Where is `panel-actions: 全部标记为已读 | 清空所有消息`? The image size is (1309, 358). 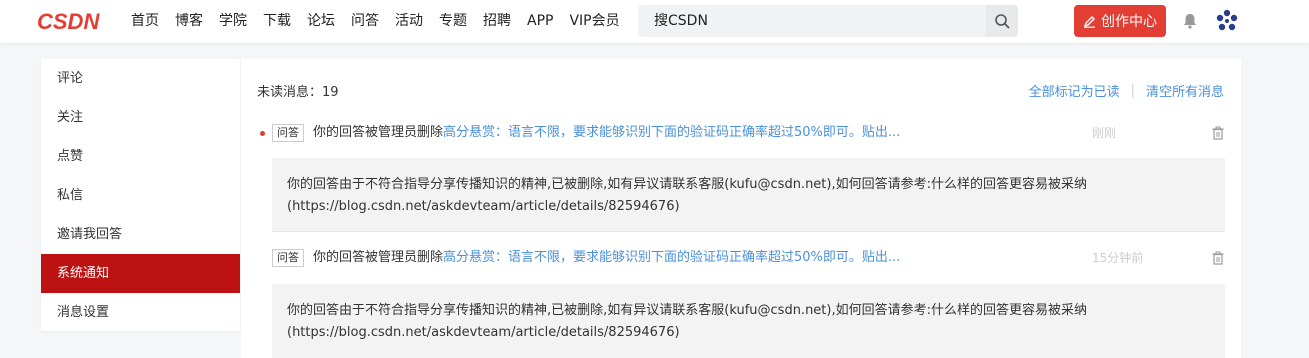 panel-actions: 全部标记为已读 | 清空所有消息 is located at coordinates (1126, 90).